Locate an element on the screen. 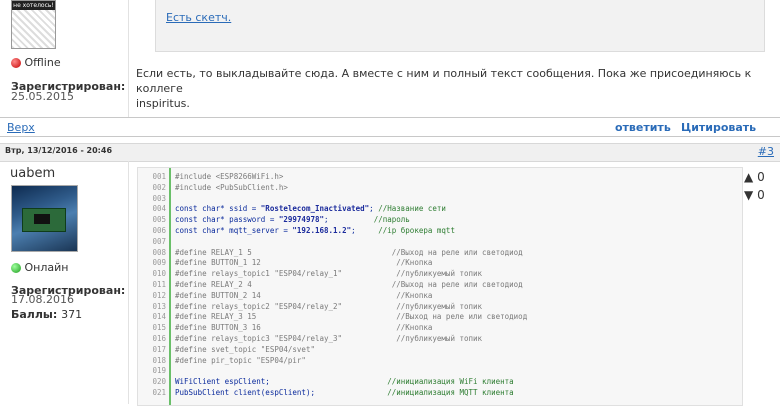  code-token: "192.168.1.2" is located at coordinates (322, 230).